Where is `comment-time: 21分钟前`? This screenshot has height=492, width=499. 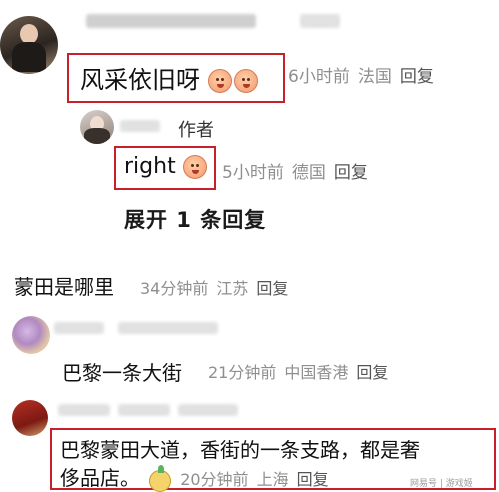 comment-time: 21分钟前 is located at coordinates (242, 372).